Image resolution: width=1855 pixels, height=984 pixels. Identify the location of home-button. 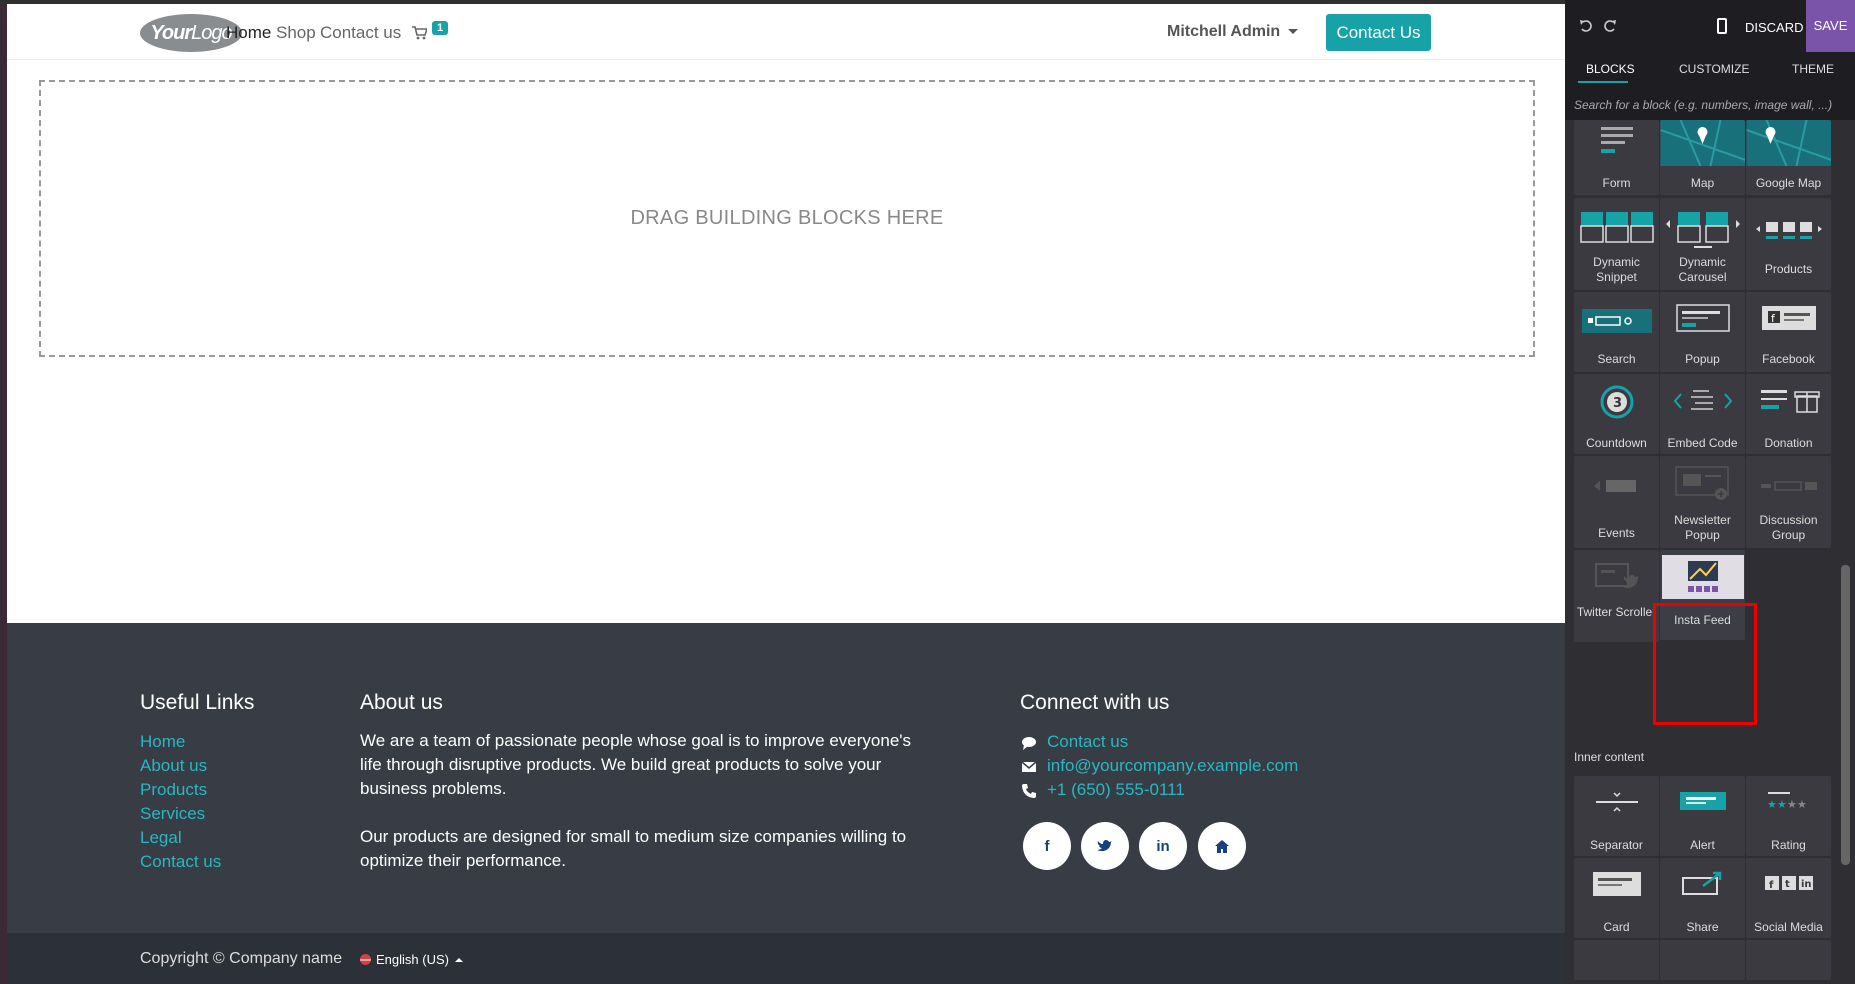
(1222, 846).